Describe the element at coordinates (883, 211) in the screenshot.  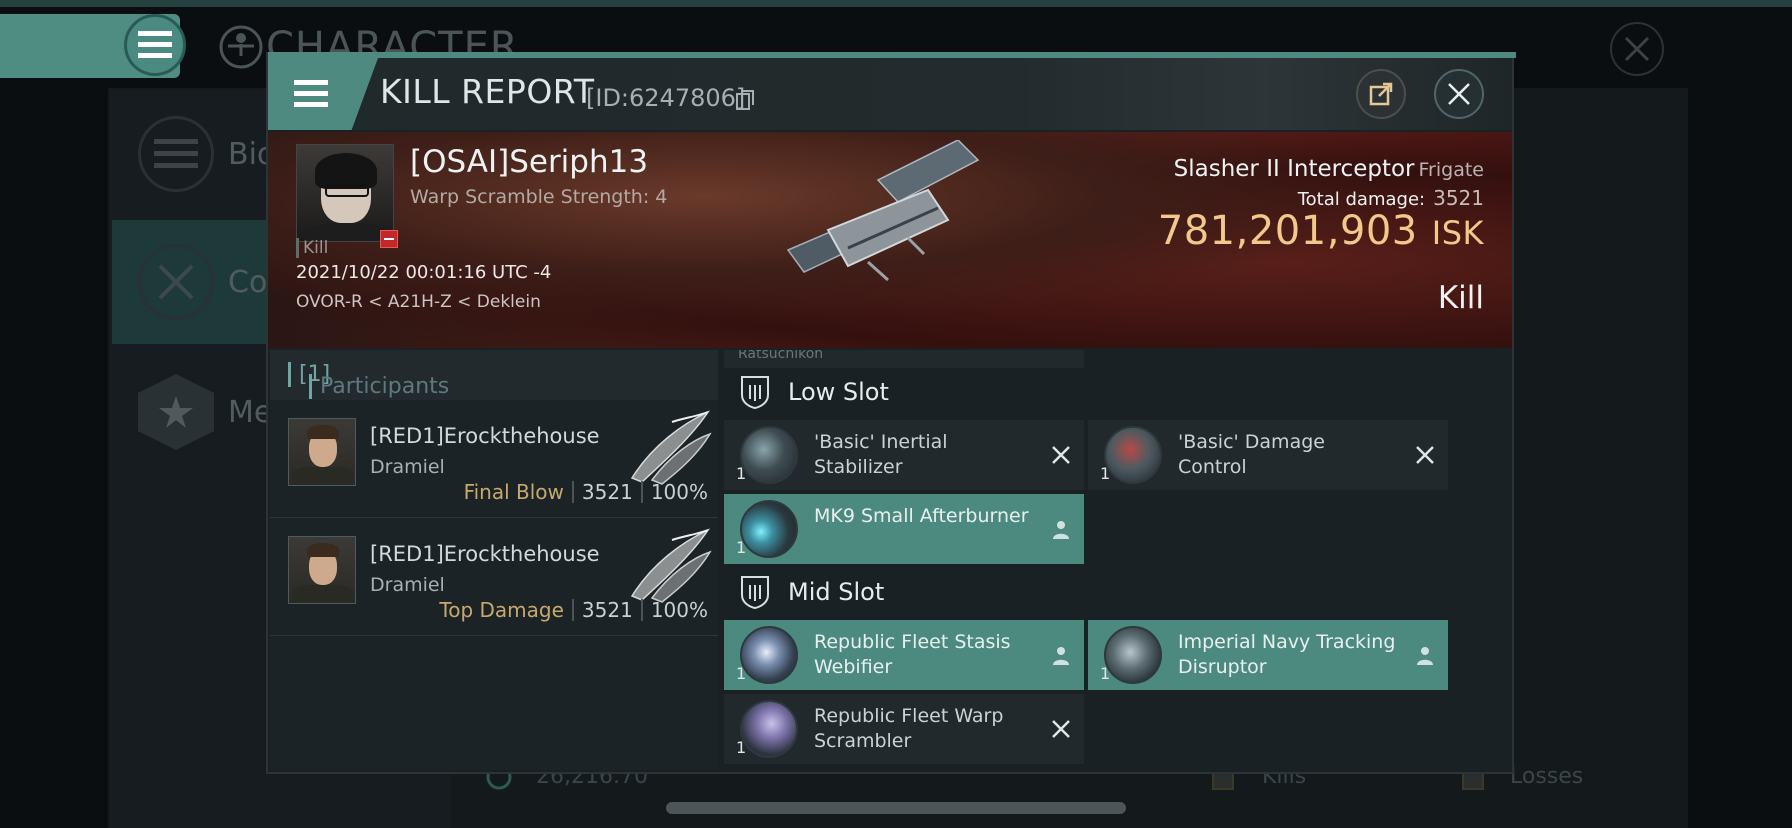
I see `victim-ship-image` at that location.